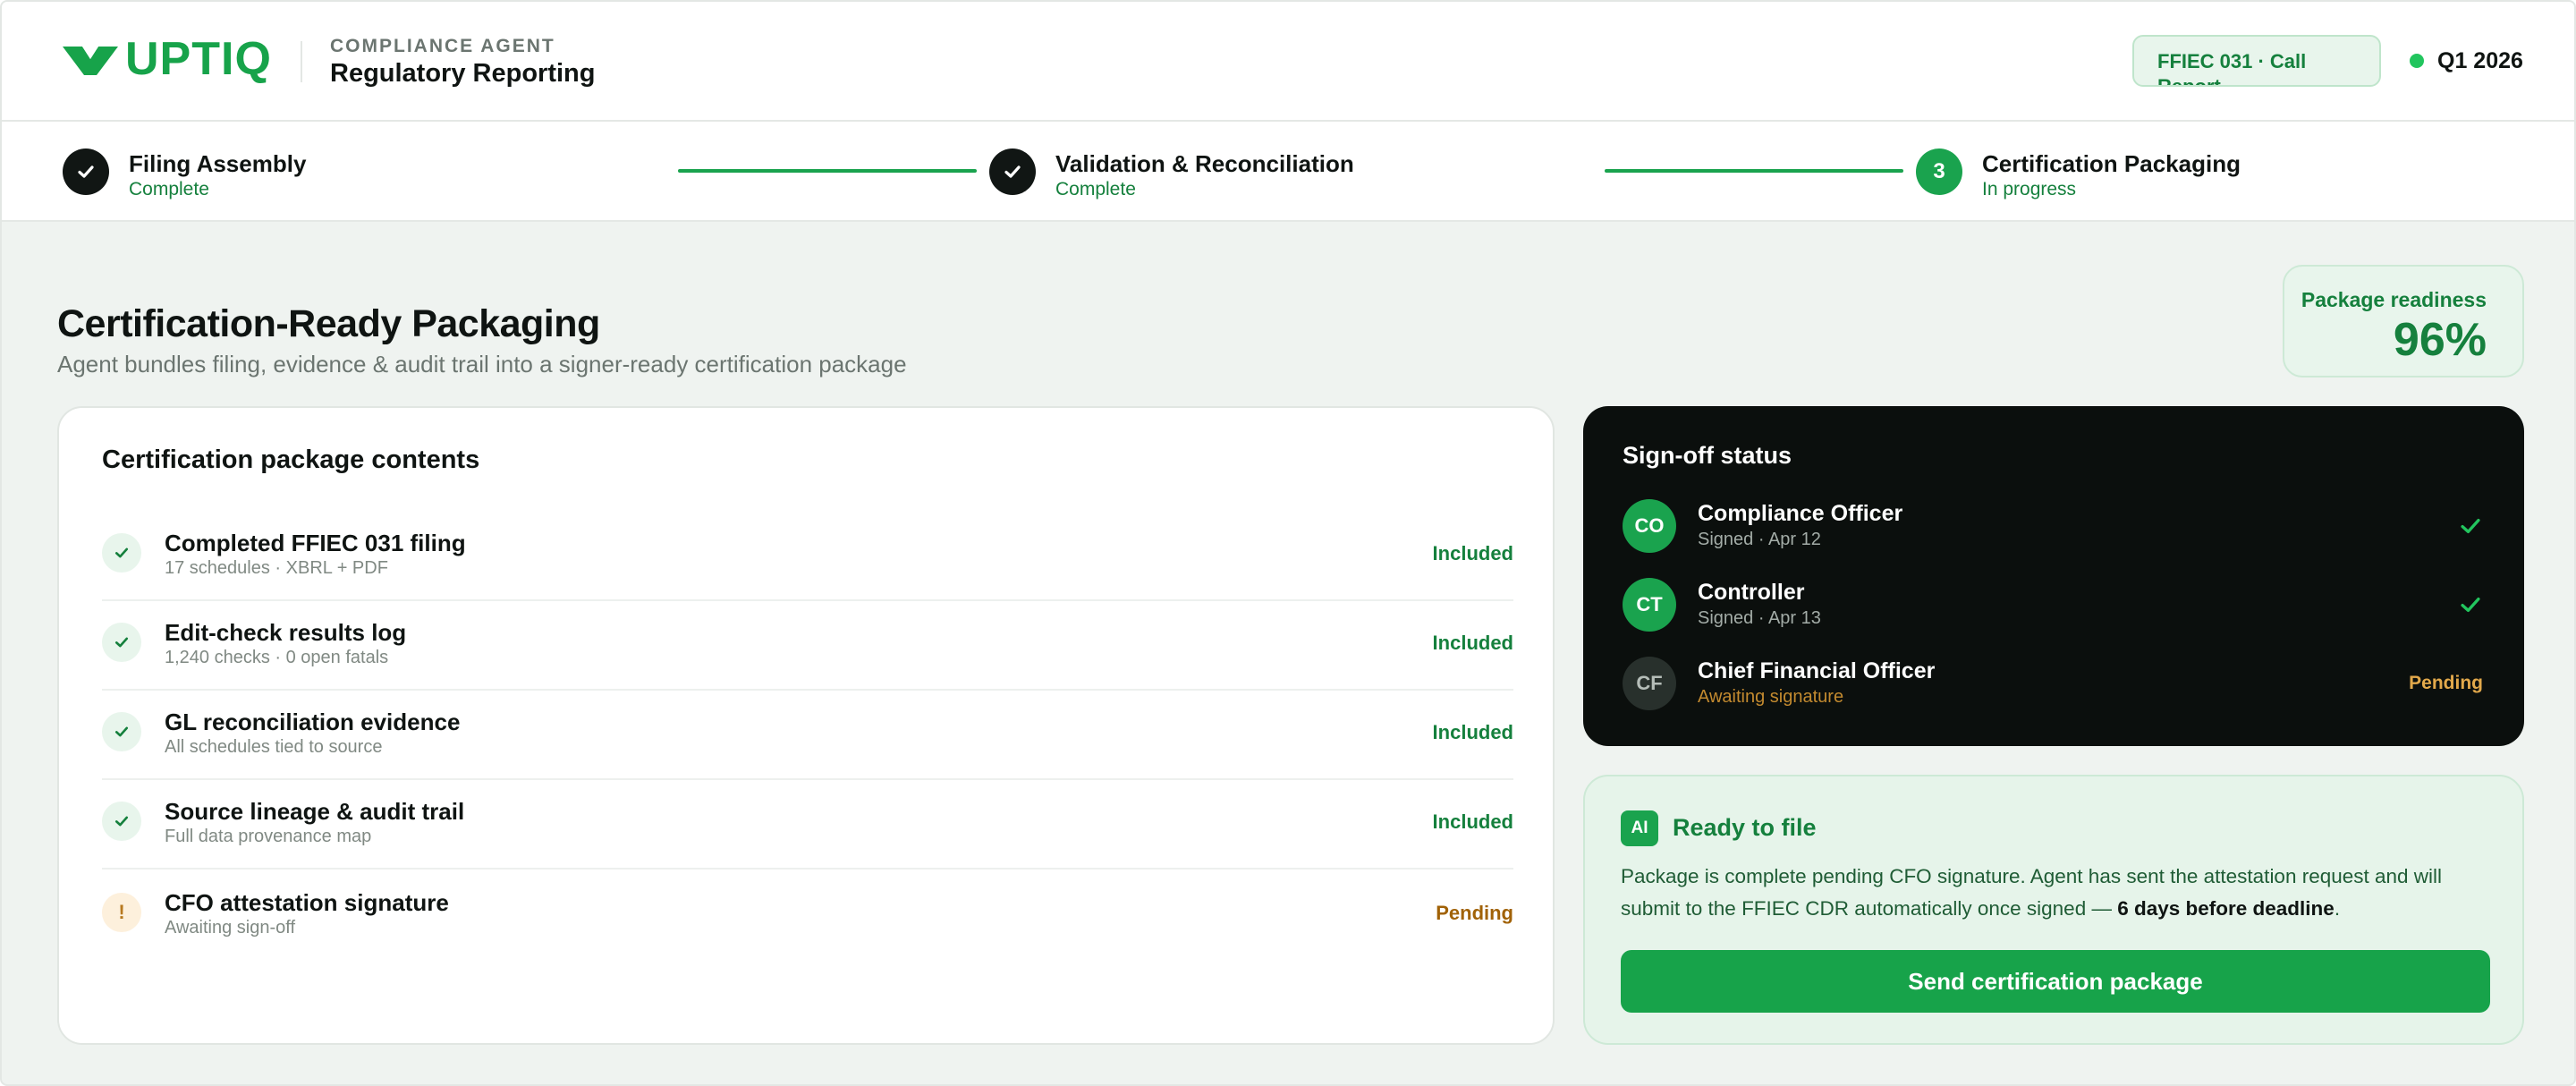  What do you see at coordinates (2256, 61) in the screenshot?
I see `report-type-pill: FFIEC 031 · Call Report` at bounding box center [2256, 61].